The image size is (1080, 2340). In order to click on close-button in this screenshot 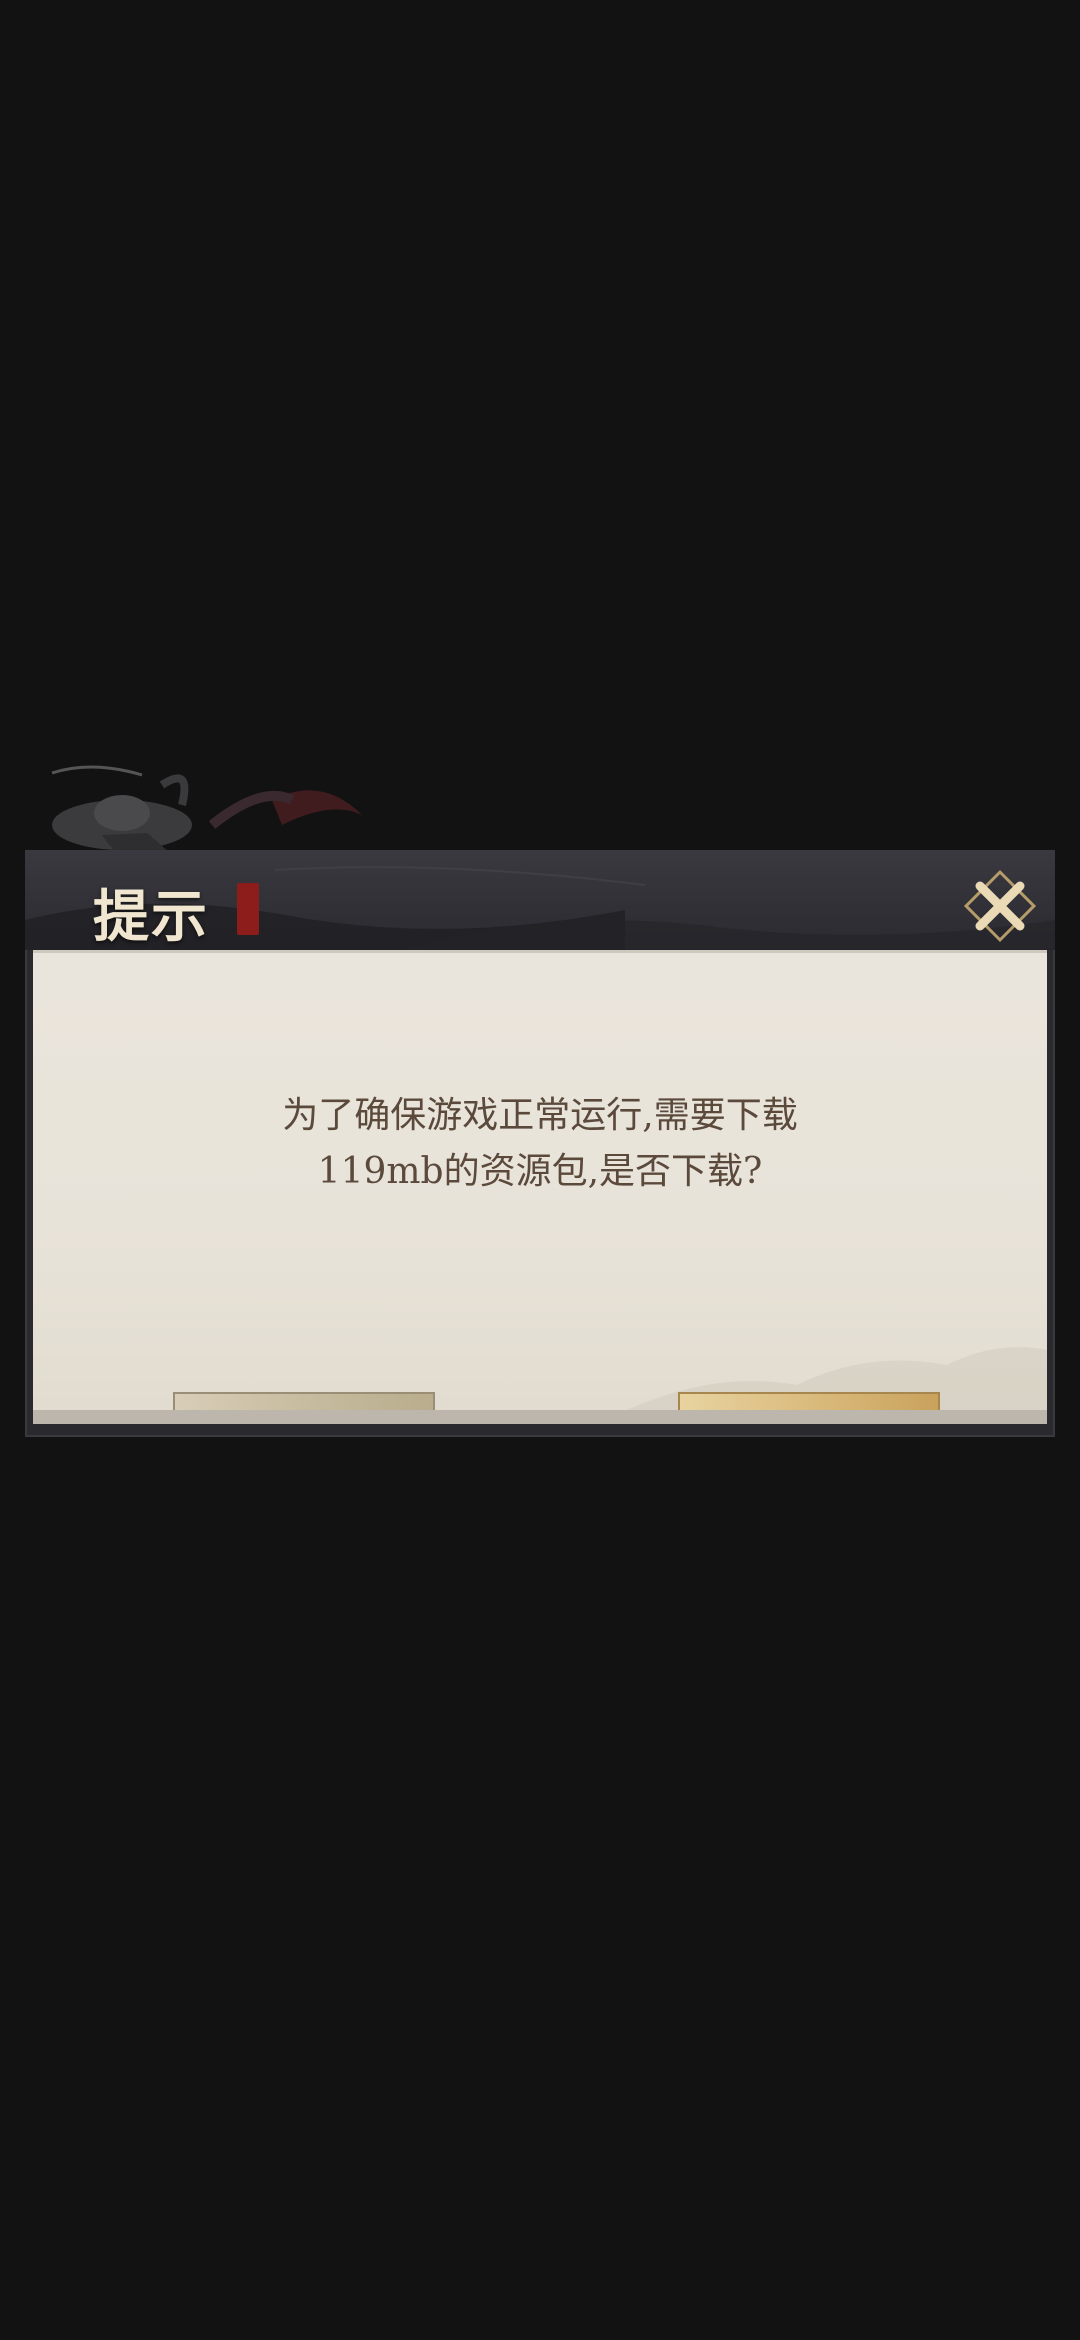, I will do `click(1000, 906)`.